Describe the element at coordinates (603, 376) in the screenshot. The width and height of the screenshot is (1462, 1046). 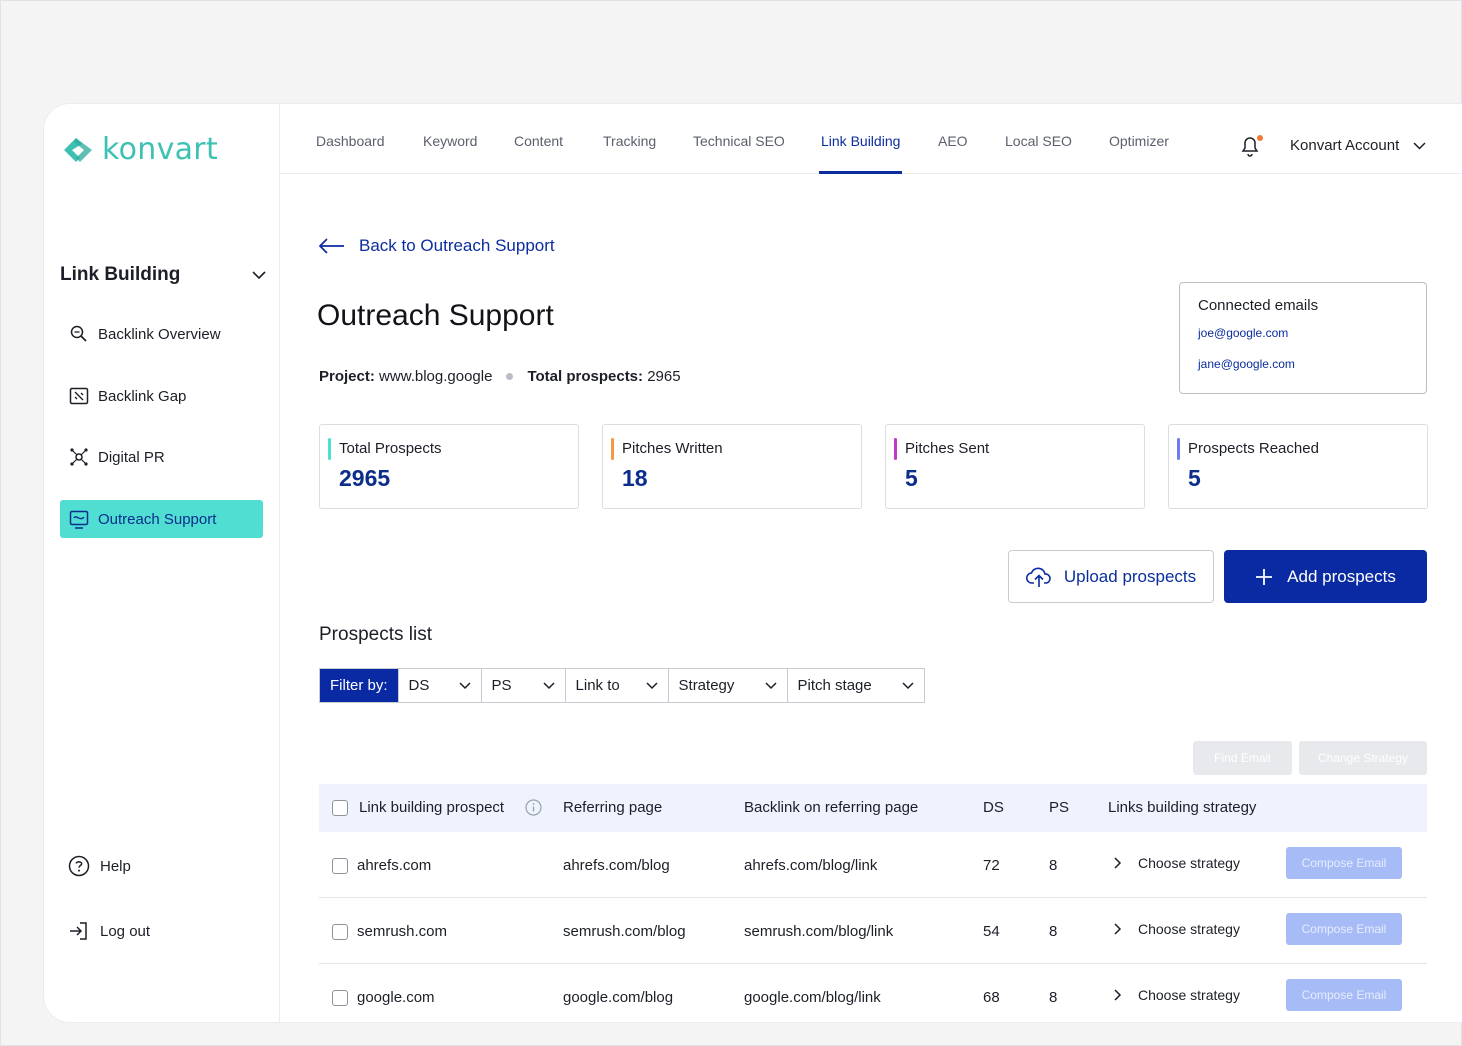
I see `prospects-info: Total prospects: 2965` at that location.